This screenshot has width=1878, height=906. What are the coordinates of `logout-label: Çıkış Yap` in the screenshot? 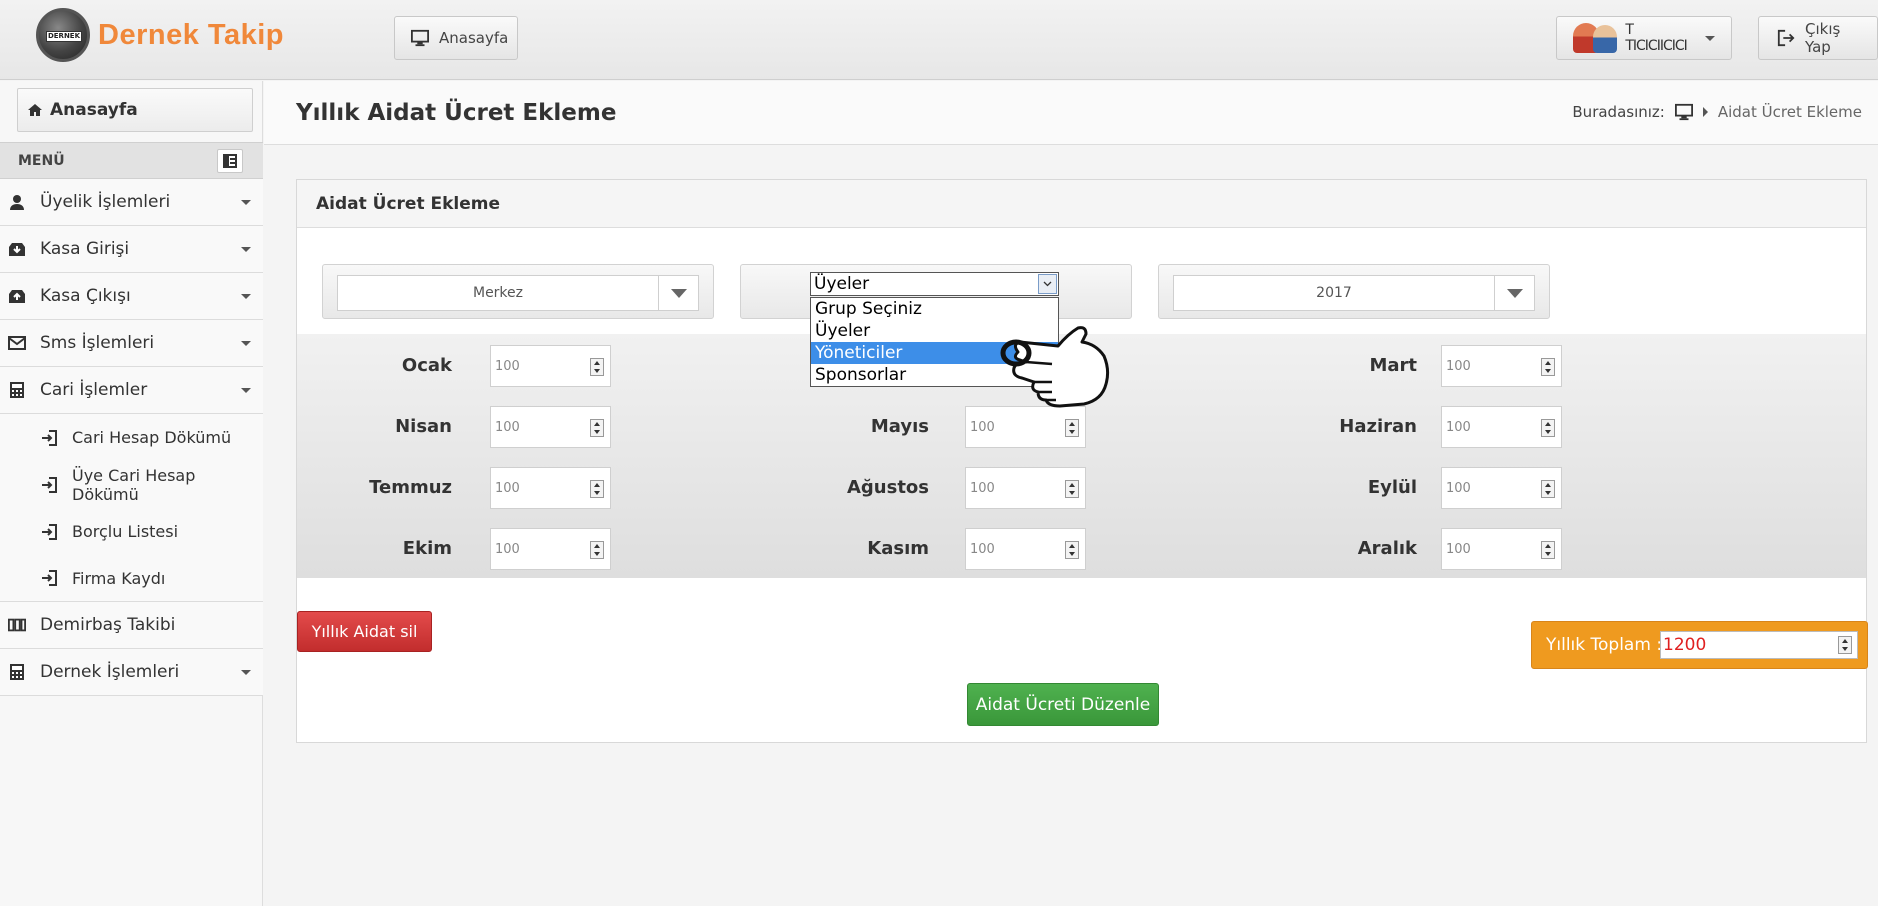 It's located at (1823, 38).